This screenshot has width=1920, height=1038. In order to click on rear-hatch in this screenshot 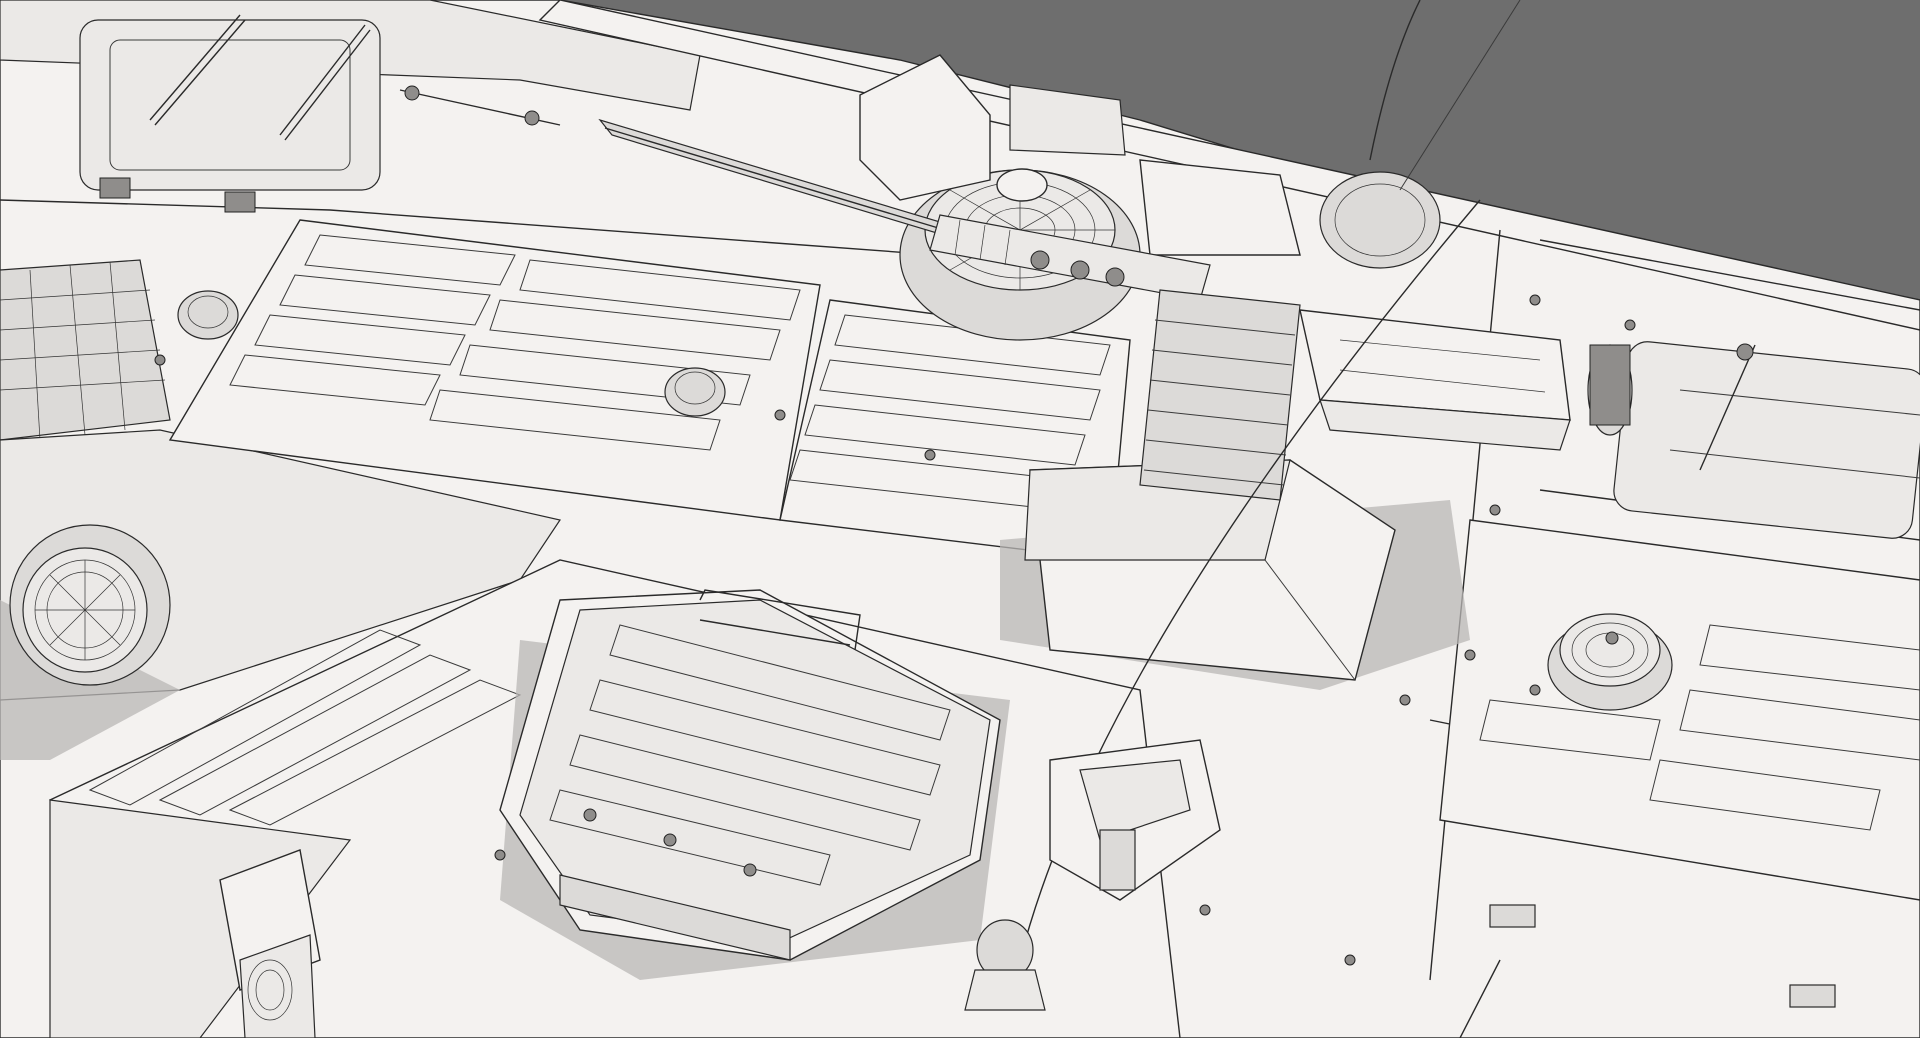, I will do `click(230, 113)`.